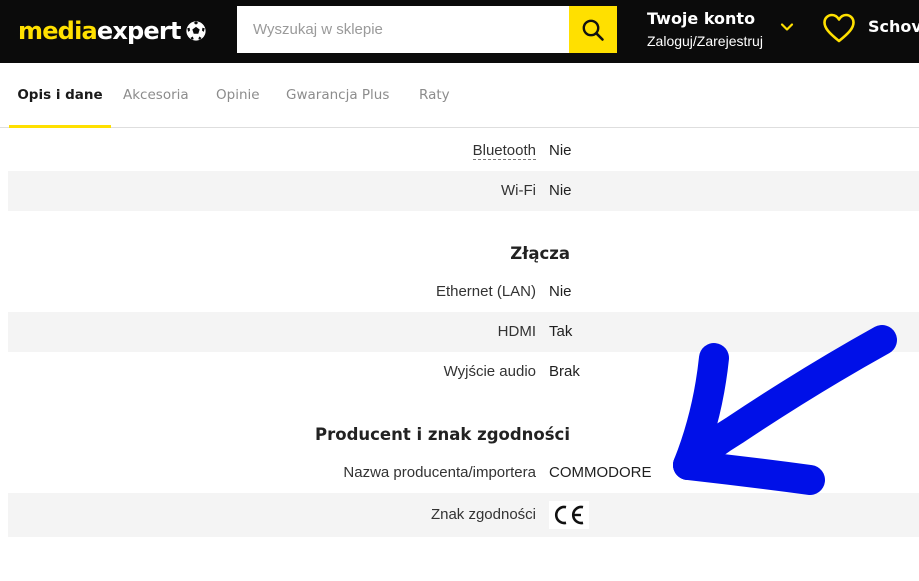  What do you see at coordinates (58, 31) in the screenshot?
I see `logo-media-text: media` at bounding box center [58, 31].